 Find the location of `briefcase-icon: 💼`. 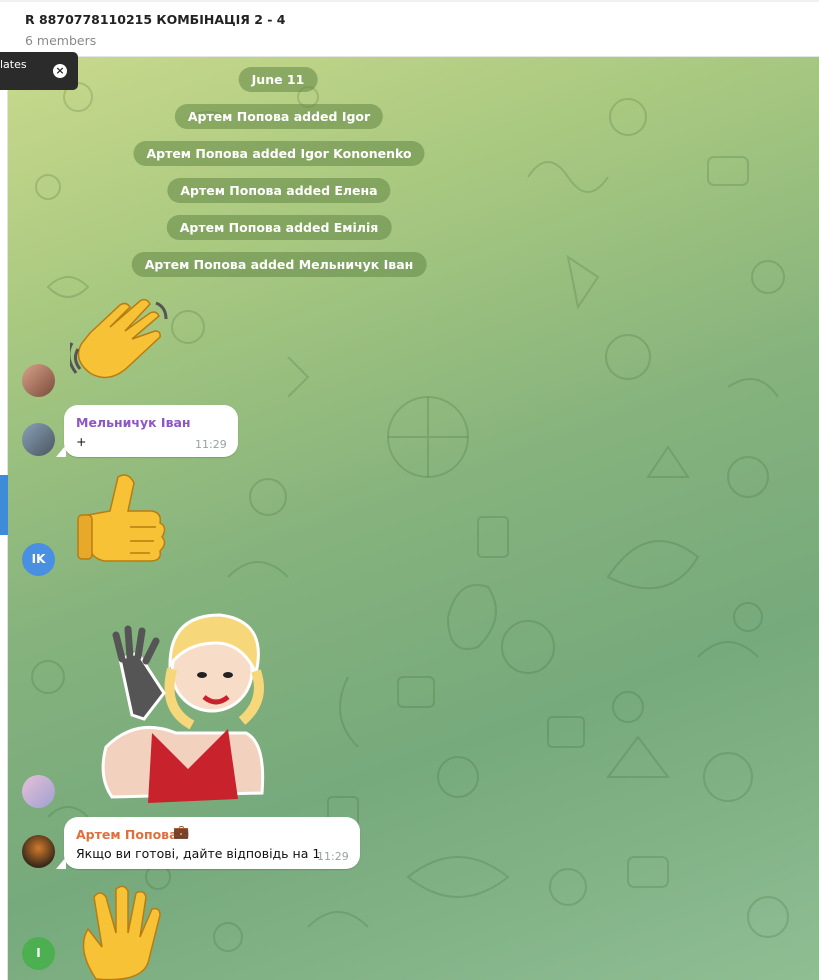

briefcase-icon: 💼 is located at coordinates (181, 832).